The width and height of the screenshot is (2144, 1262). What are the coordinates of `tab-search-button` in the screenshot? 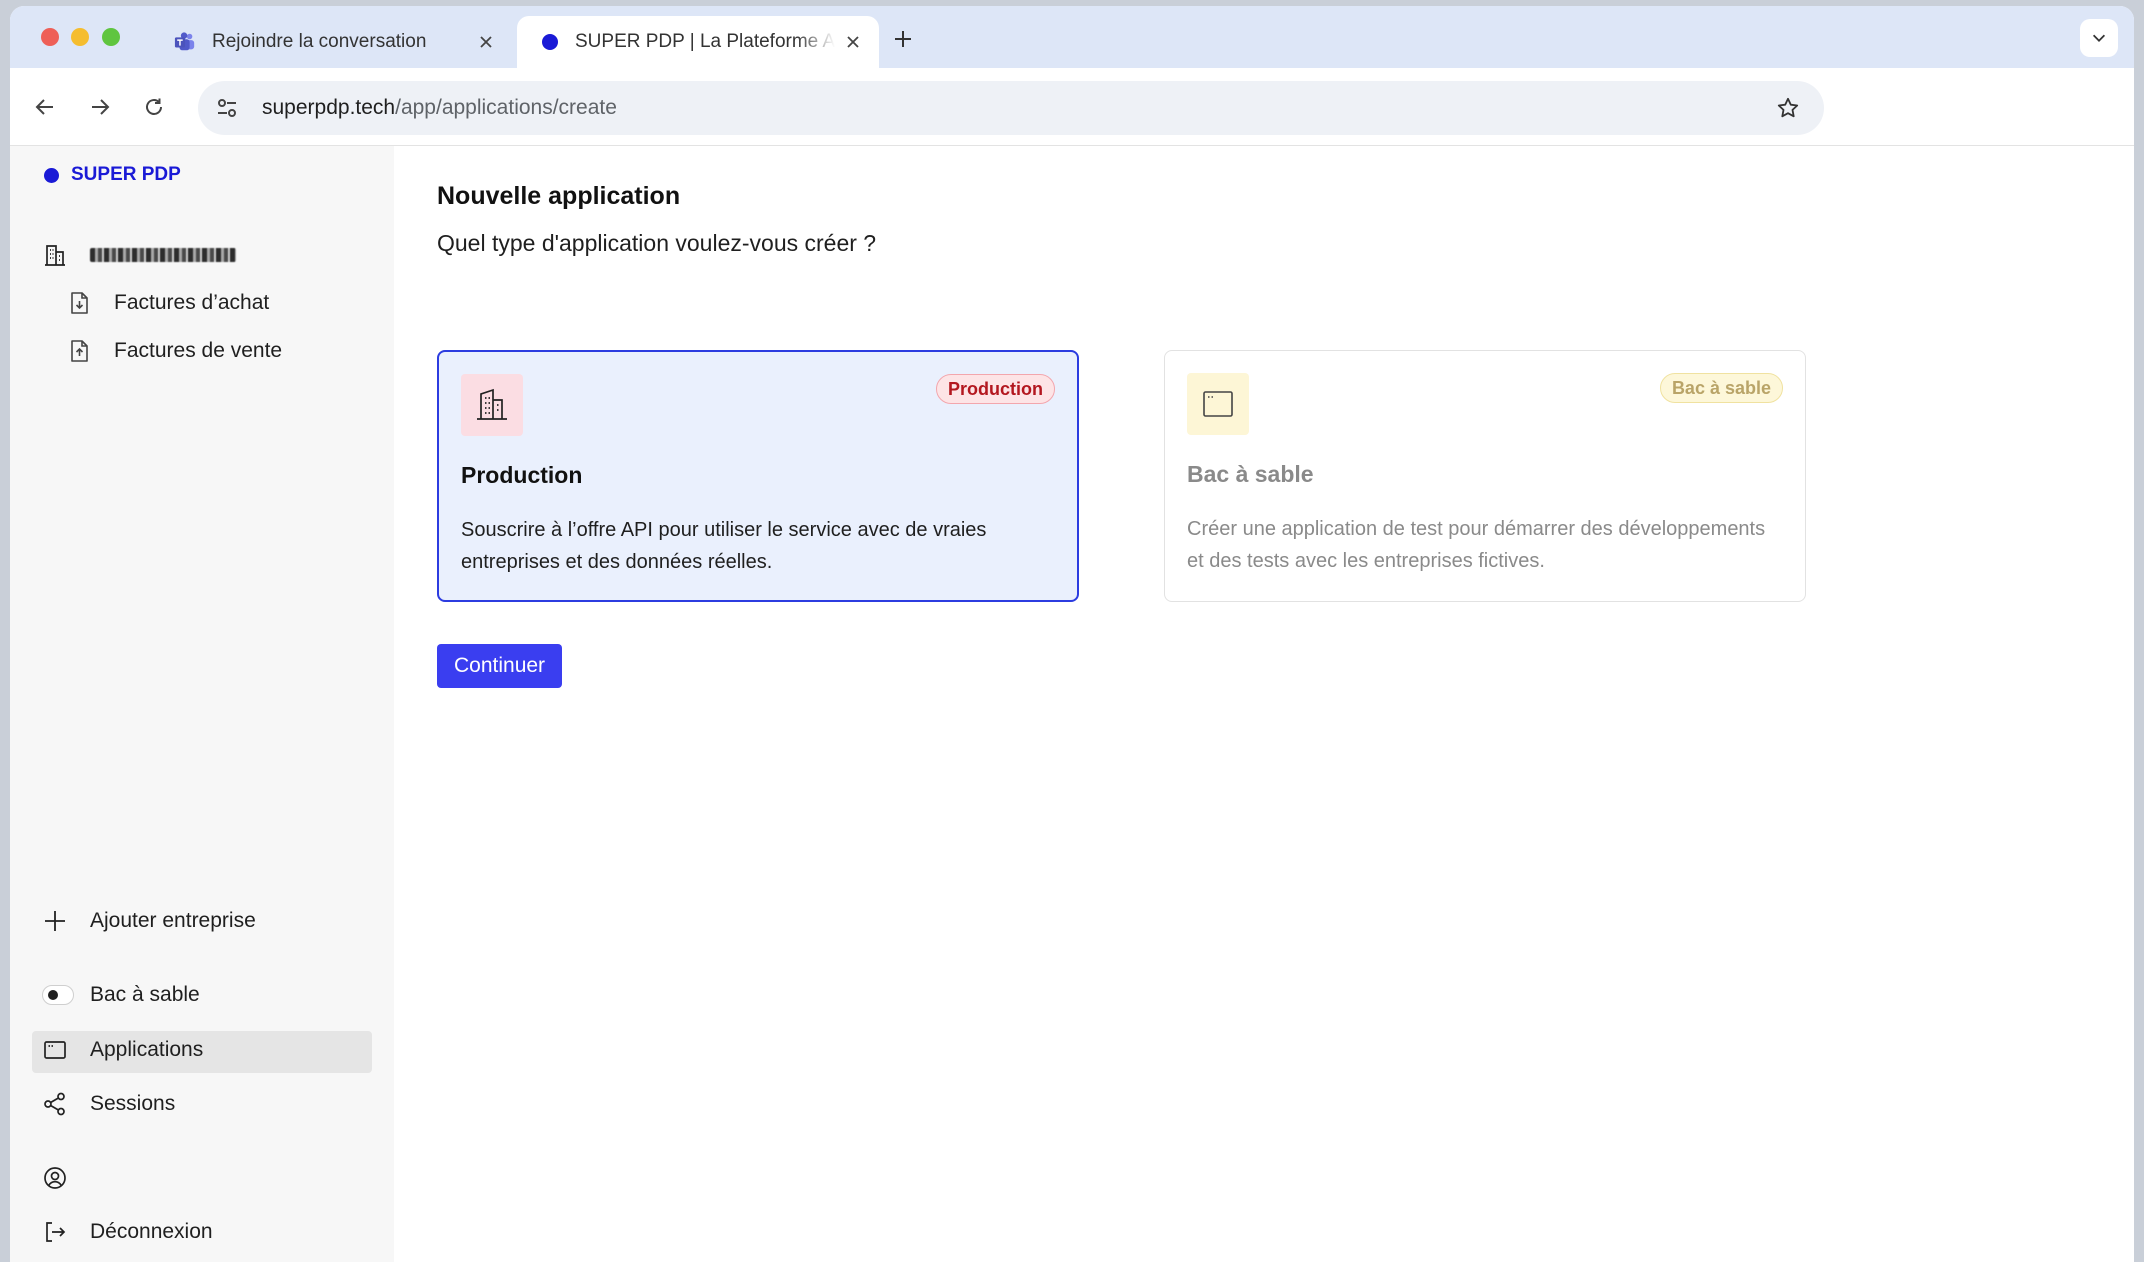 It's located at (2099, 38).